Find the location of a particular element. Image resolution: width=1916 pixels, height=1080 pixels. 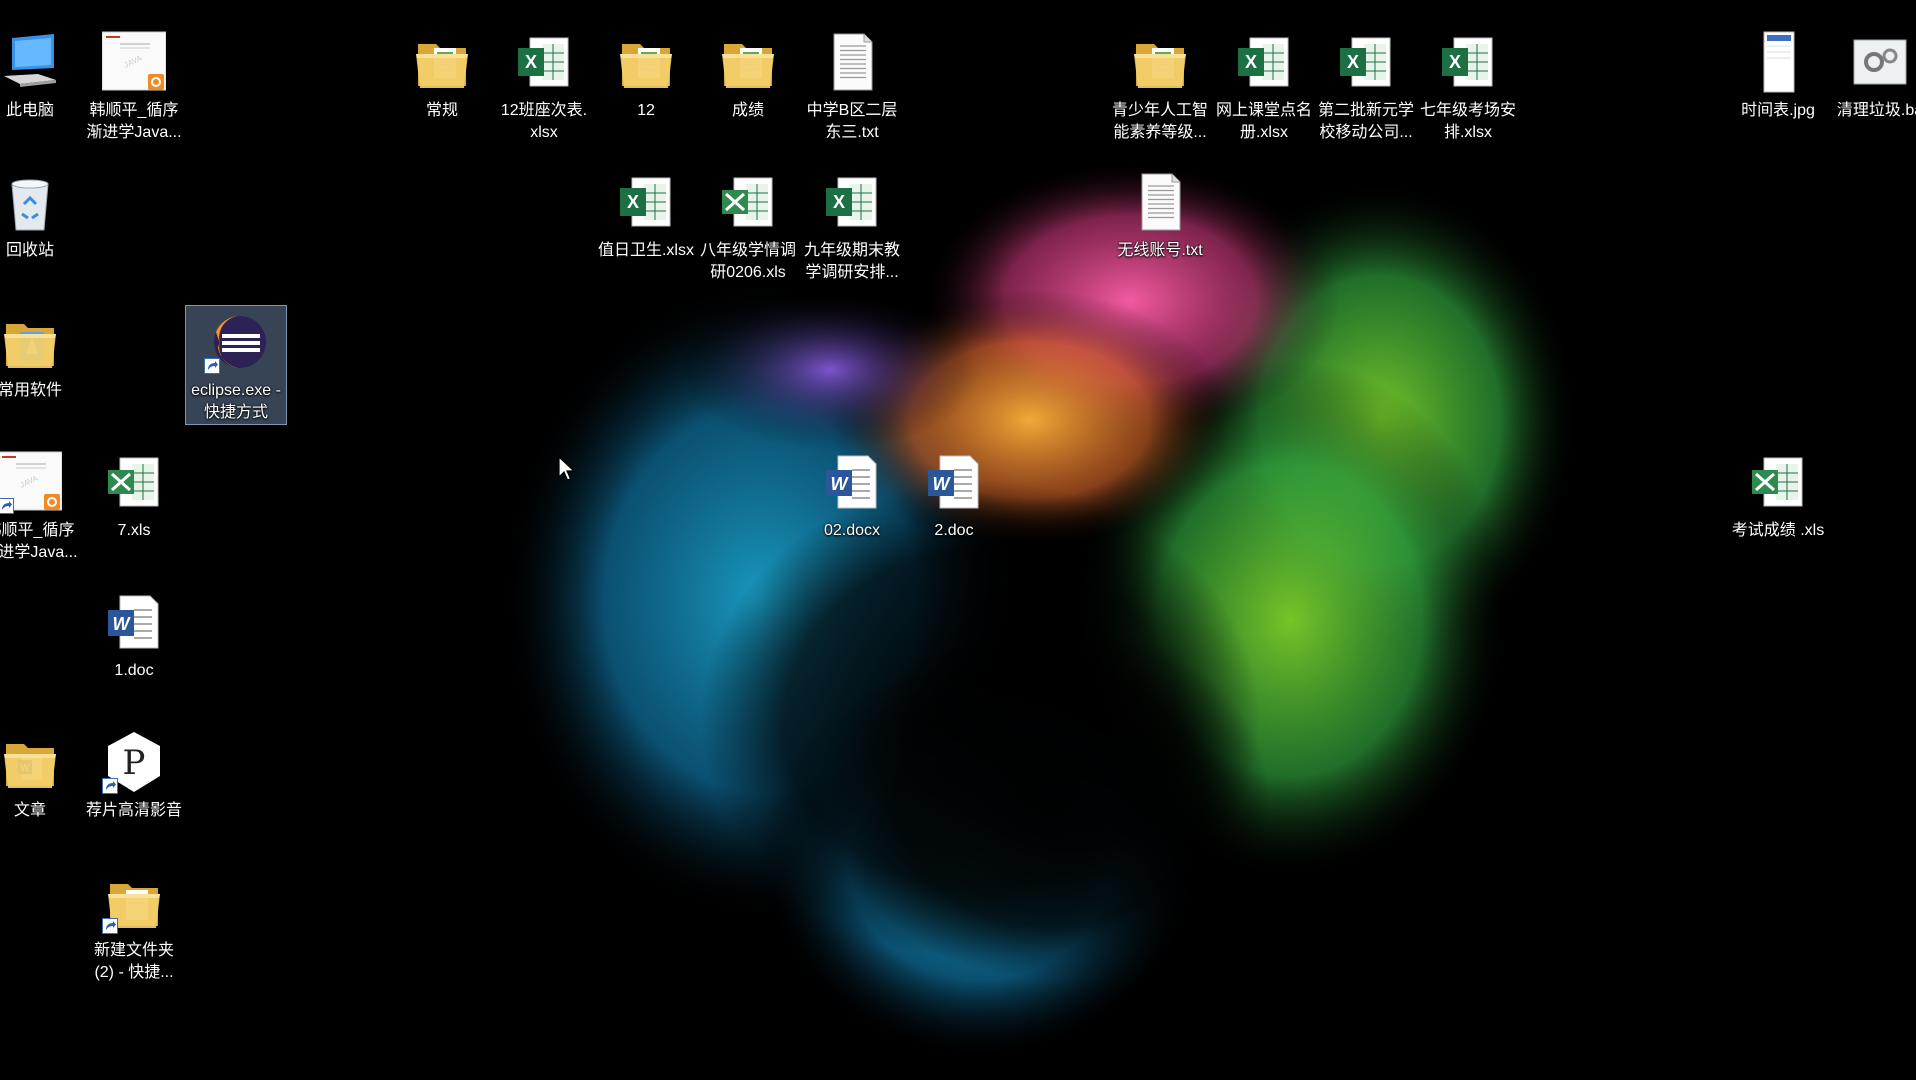

batch-file-icon is located at coordinates (1880, 62).